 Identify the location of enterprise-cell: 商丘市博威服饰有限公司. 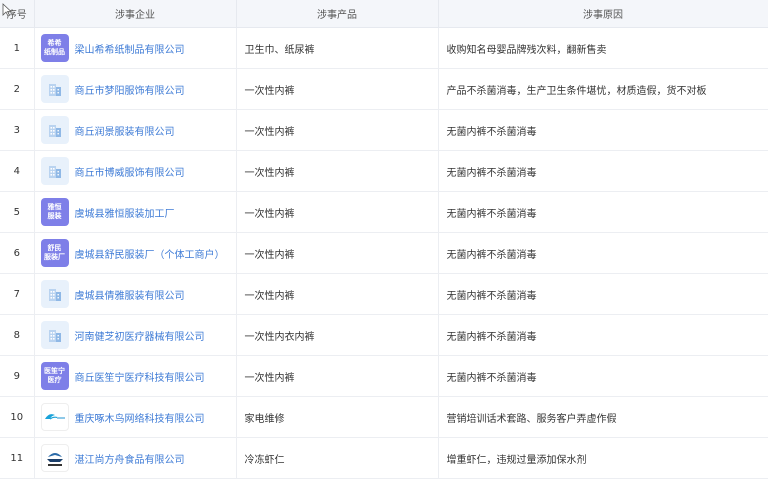
(135, 171).